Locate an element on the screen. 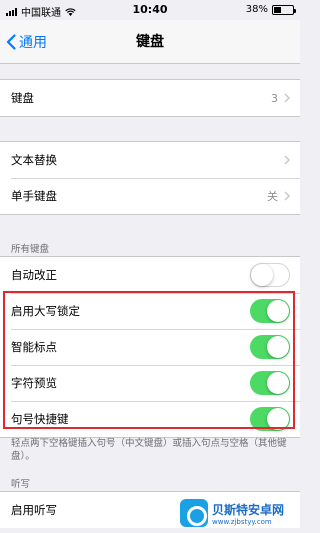 This screenshot has width=320, height=533. nav-bar: 键盘 通用 is located at coordinates (150, 42).